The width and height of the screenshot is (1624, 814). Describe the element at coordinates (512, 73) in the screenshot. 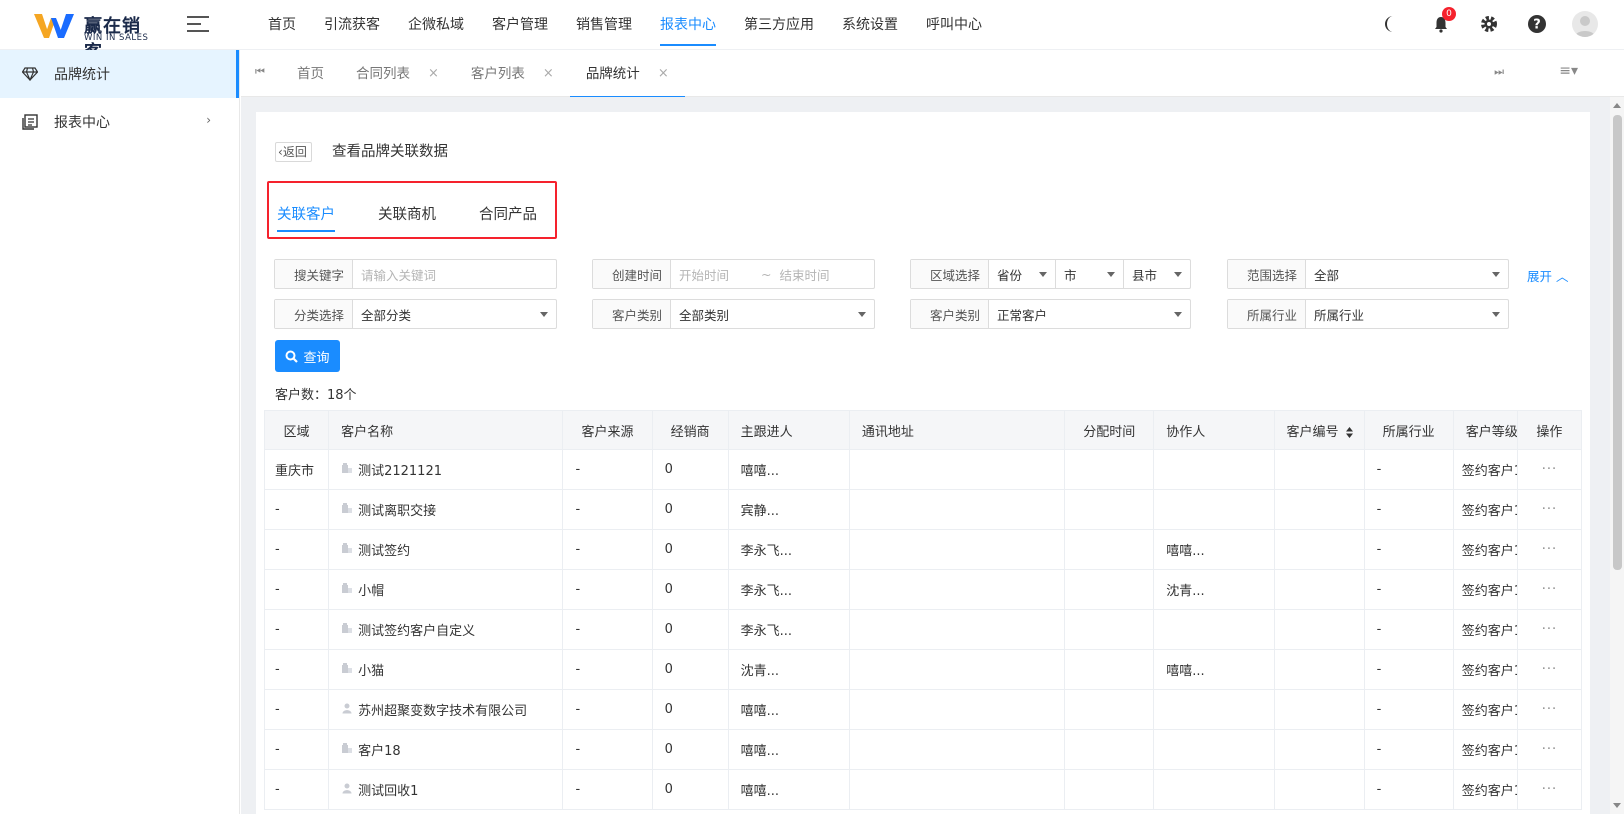

I see `tab-customer-list: 客户列表 ×` at that location.